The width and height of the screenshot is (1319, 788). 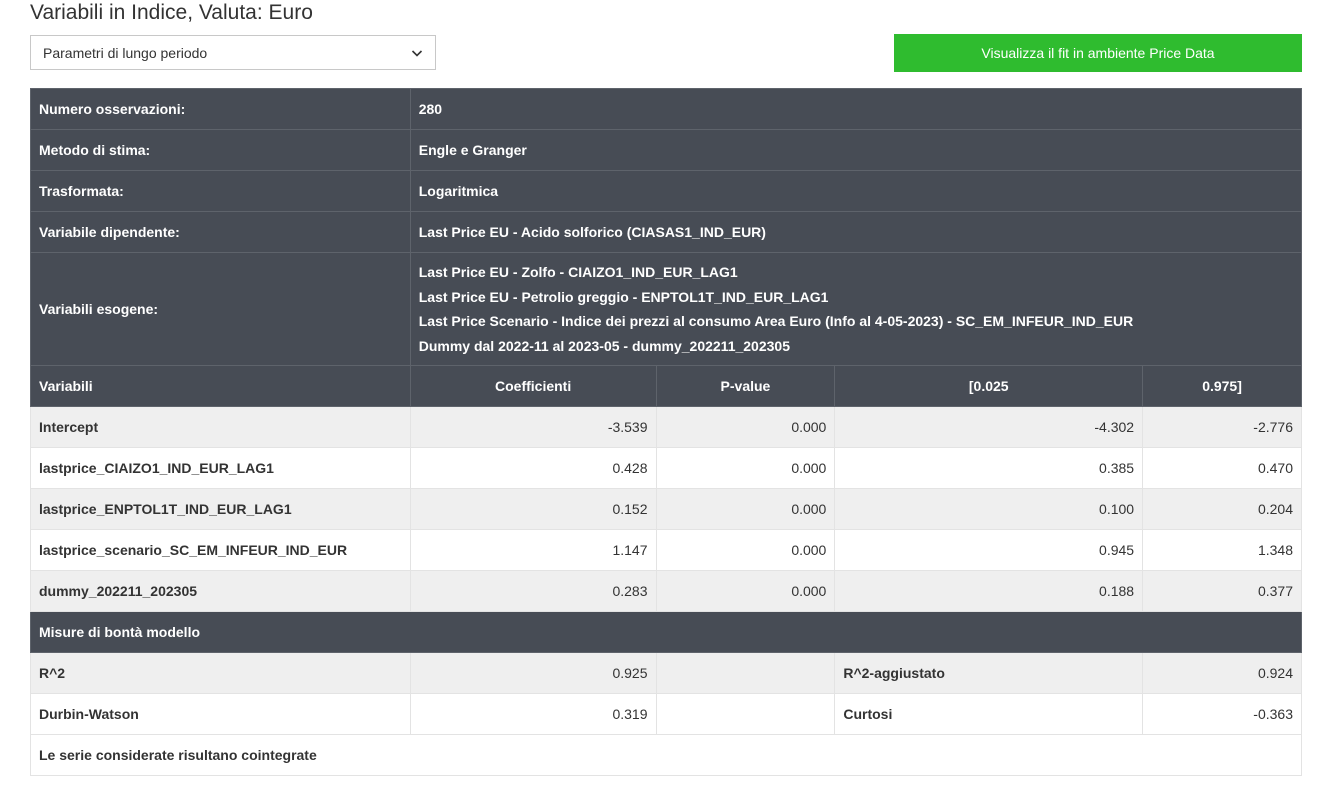 What do you see at coordinates (1222, 468) in the screenshot?
I see `ci-high-value: 0.470` at bounding box center [1222, 468].